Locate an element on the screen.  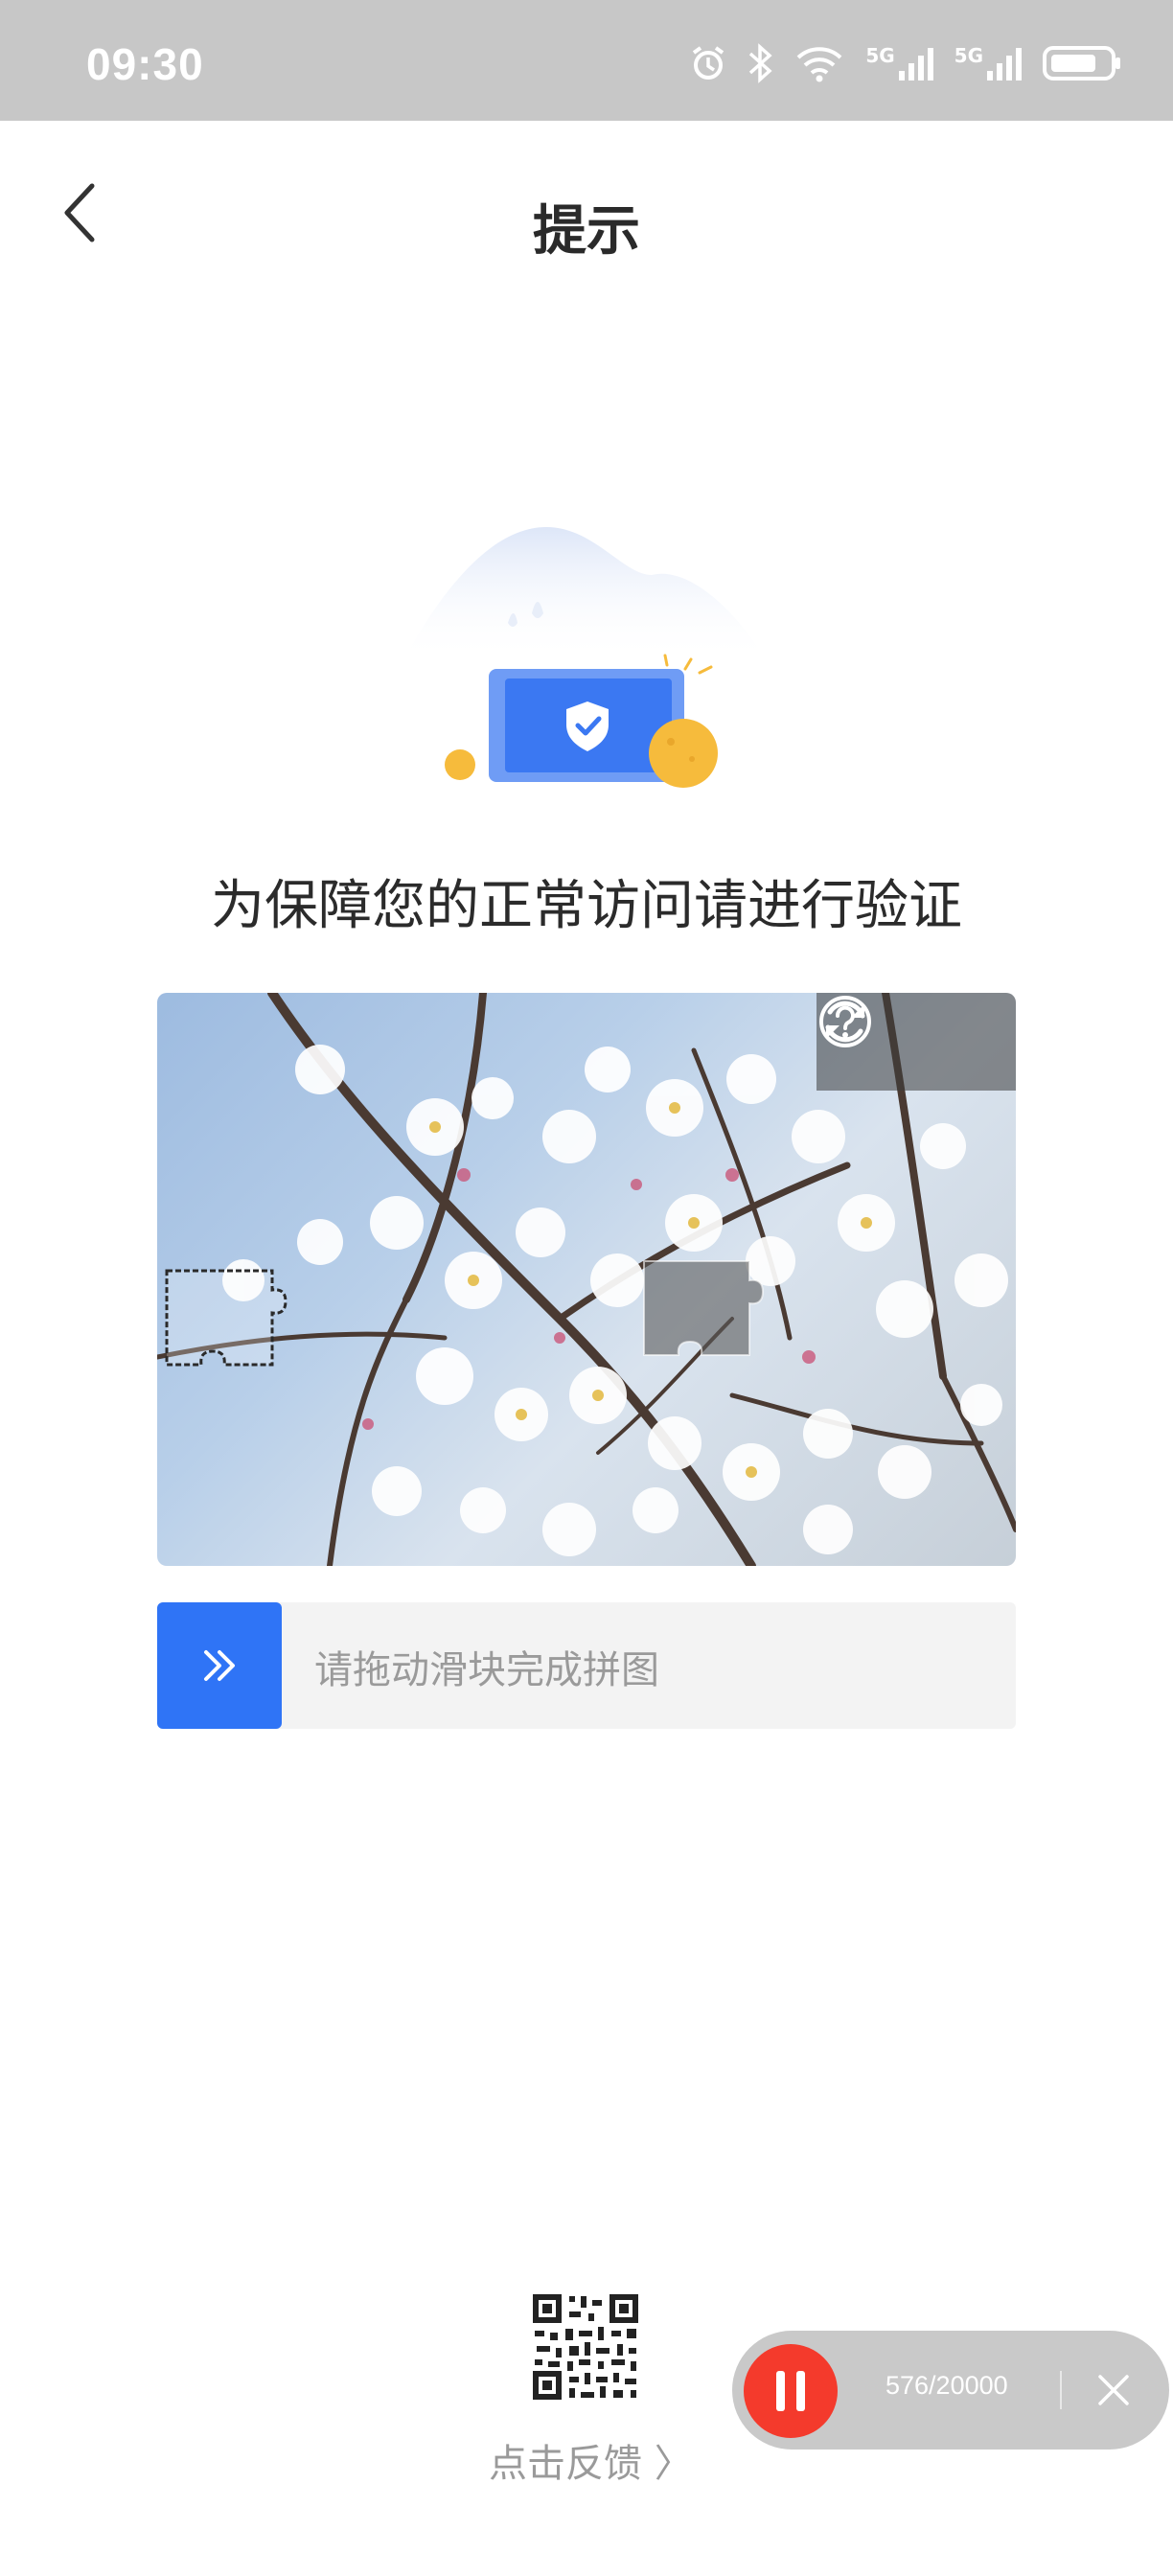
alarm-icon is located at coordinates (708, 63).